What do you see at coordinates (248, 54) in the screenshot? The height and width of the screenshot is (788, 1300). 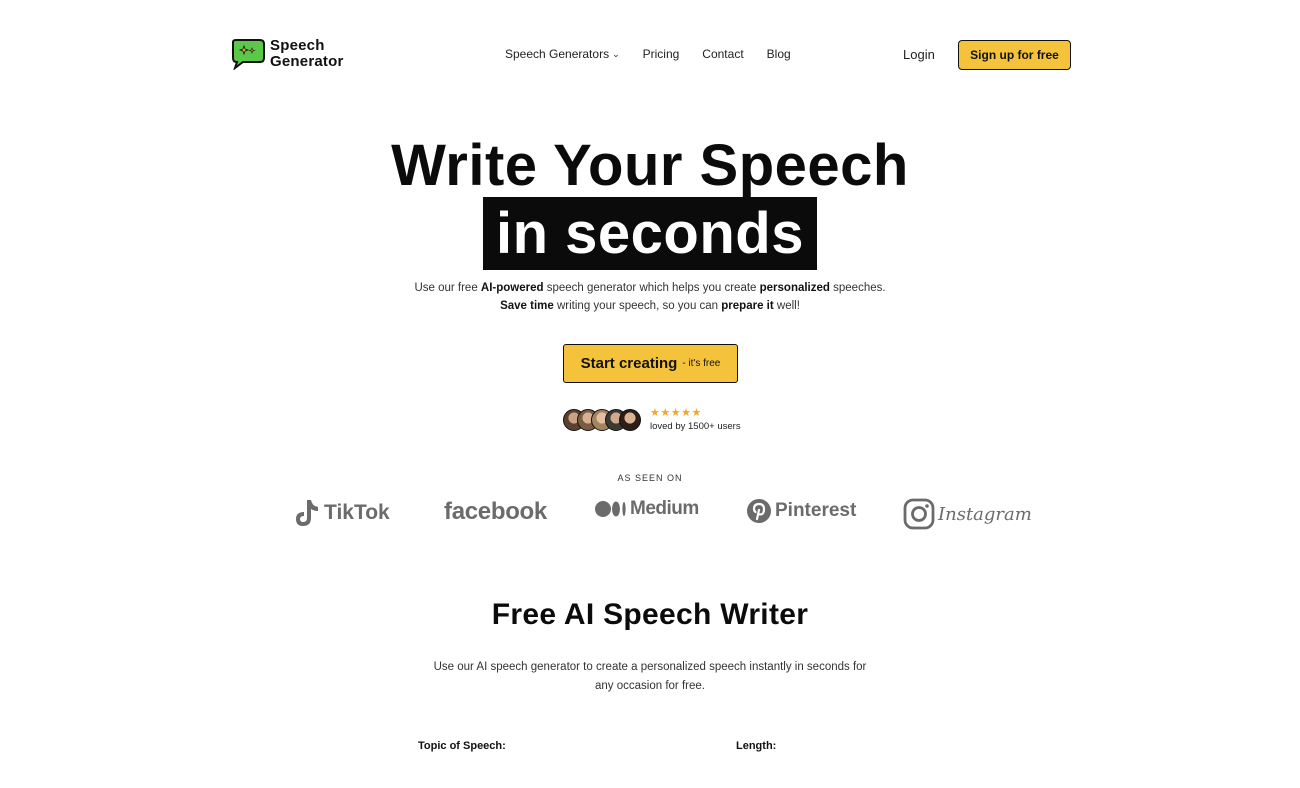 I see `speech-bubble-logo-icon` at bounding box center [248, 54].